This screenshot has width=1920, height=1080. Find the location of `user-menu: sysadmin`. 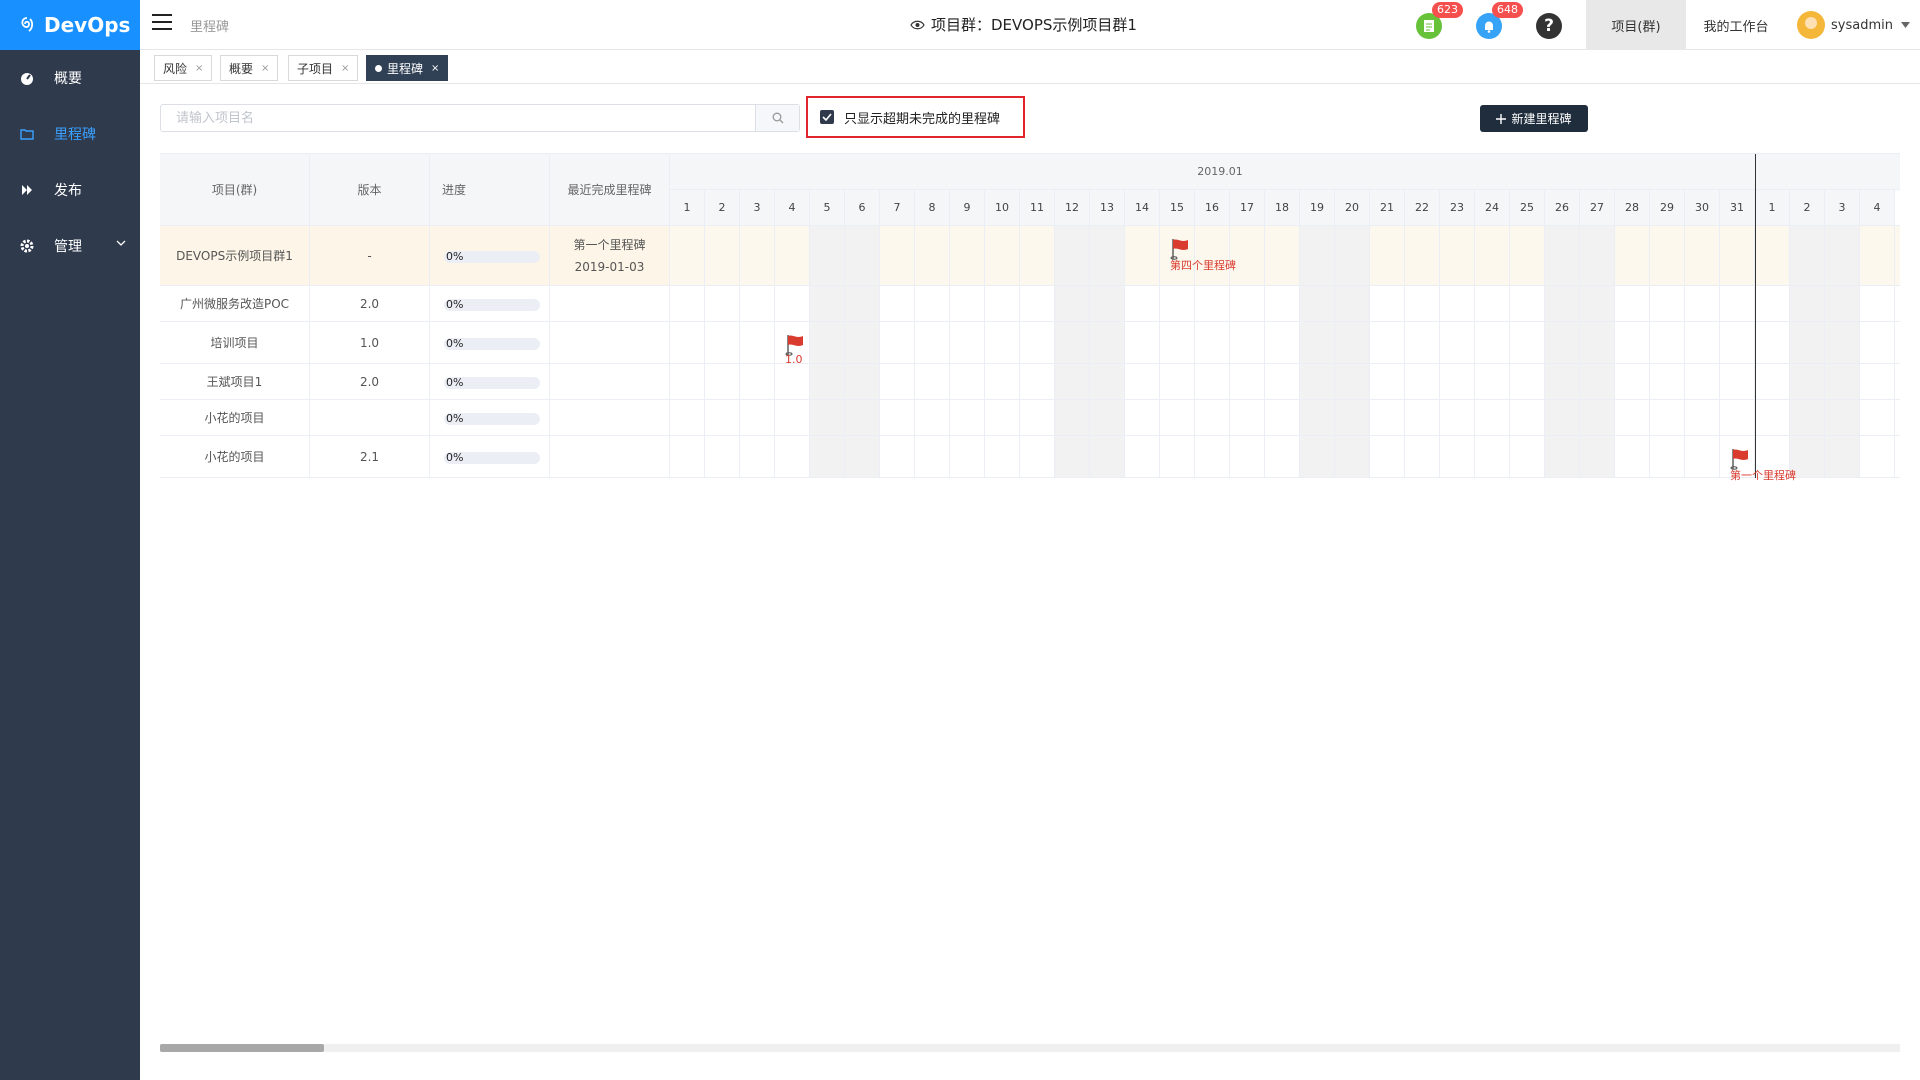

user-menu: sysadmin is located at coordinates (1853, 25).